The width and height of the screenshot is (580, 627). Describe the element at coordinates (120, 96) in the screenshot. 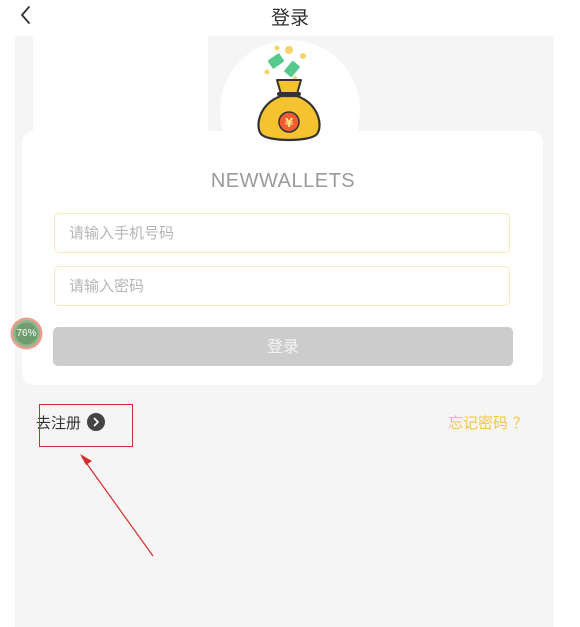

I see `redaction-overlay` at that location.